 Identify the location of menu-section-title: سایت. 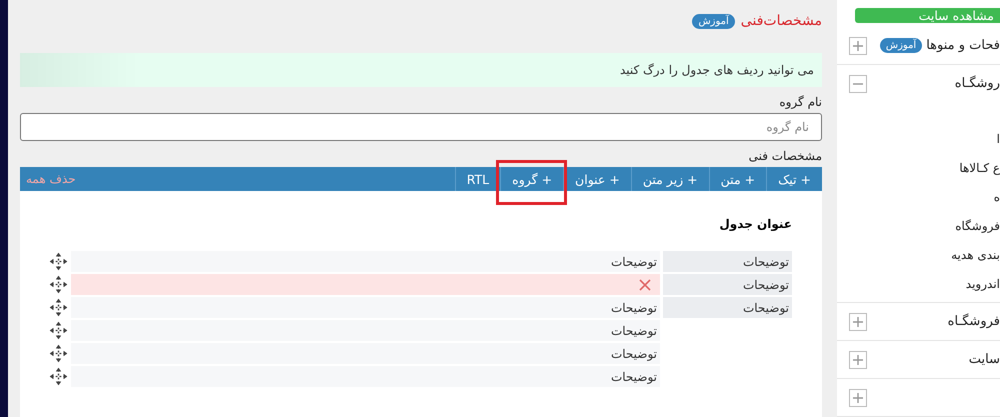
(984, 359).